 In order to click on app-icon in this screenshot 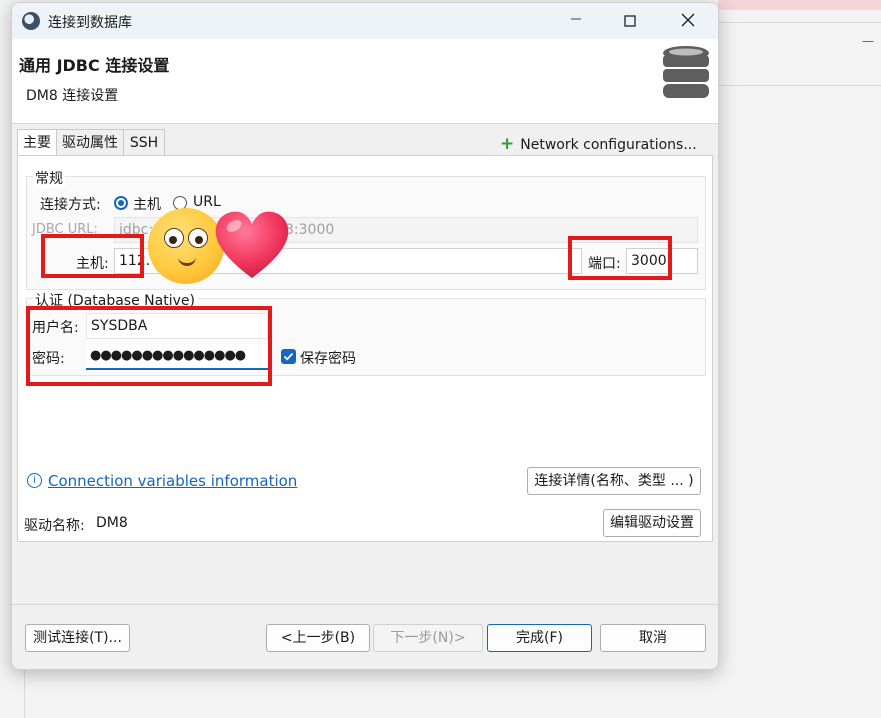, I will do `click(31, 21)`.